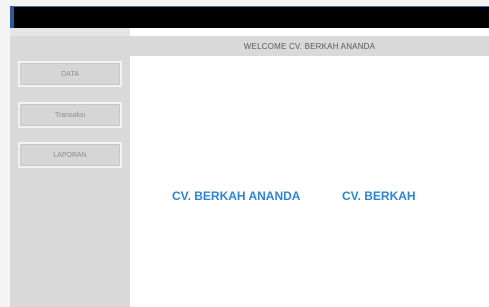 Image resolution: width=489 pixels, height=307 pixels. I want to click on sidebar-item-label: LAPORAN, so click(70, 155).